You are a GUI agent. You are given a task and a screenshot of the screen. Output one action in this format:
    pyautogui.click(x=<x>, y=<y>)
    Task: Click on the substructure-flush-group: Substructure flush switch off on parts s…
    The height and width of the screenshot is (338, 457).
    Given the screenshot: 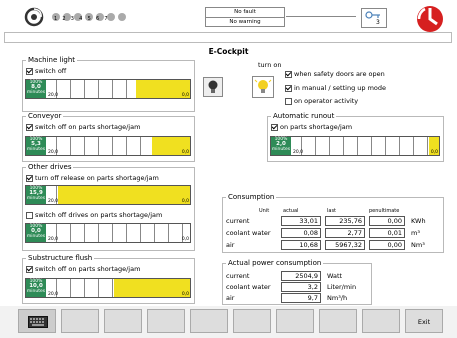 What is the action you would take?
    pyautogui.click(x=108, y=279)
    